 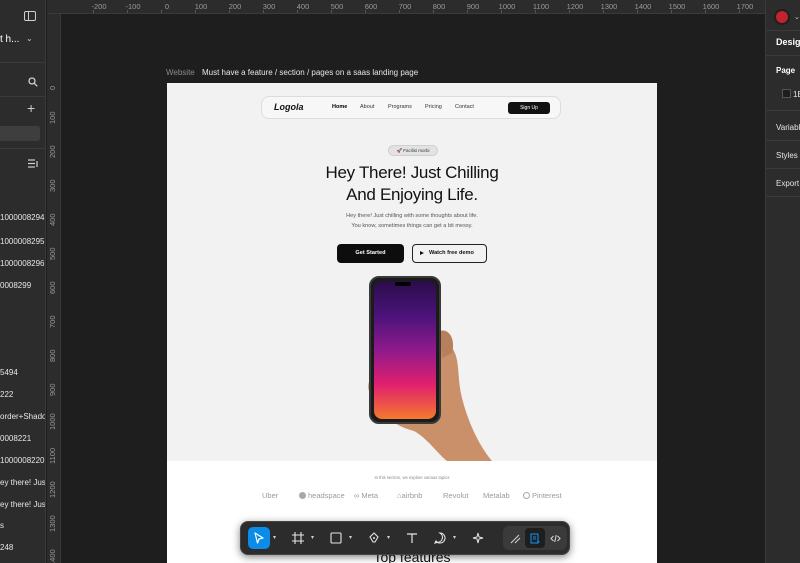 What do you see at coordinates (22, 416) in the screenshot?
I see `layer-item: order+Shadow` at bounding box center [22, 416].